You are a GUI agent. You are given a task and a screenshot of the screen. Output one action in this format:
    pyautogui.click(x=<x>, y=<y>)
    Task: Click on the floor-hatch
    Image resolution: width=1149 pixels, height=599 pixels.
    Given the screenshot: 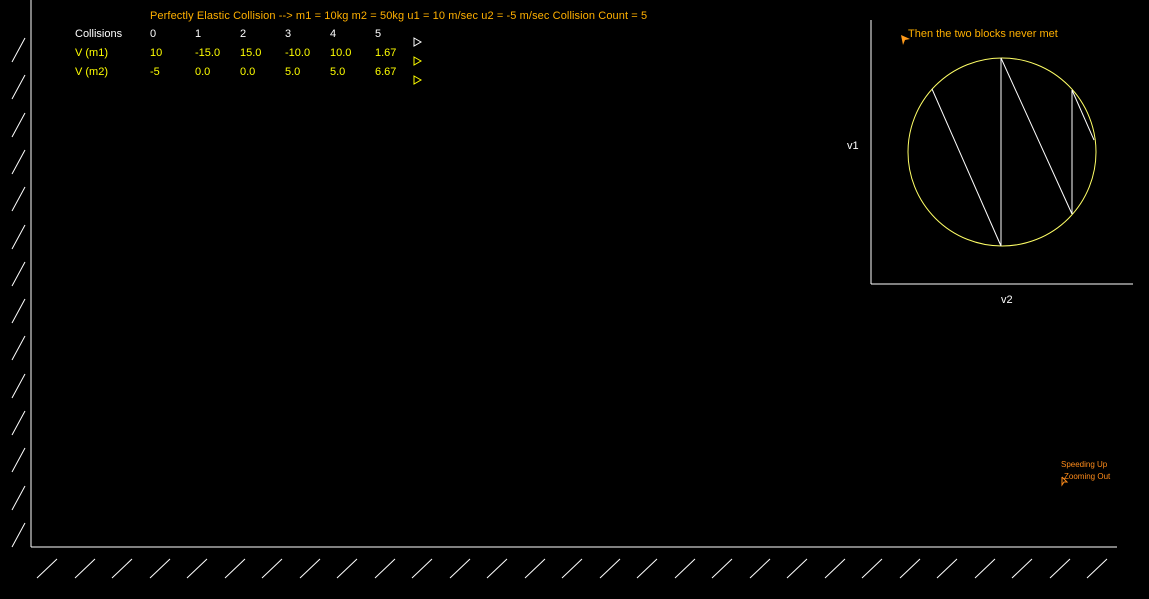 What is the action you would take?
    pyautogui.click(x=572, y=568)
    